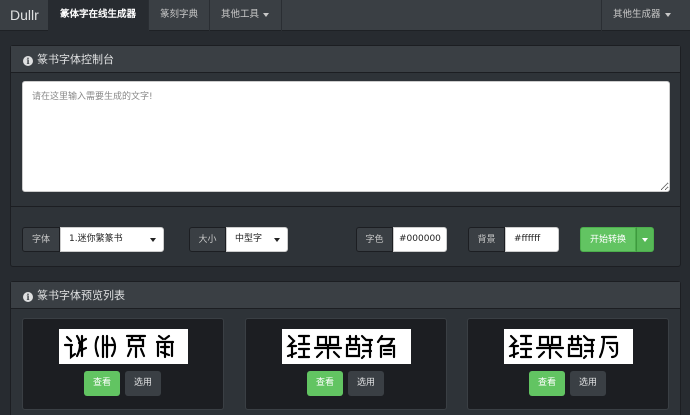  I want to click on font-select: 1.迷你繁篆书, so click(112, 239).